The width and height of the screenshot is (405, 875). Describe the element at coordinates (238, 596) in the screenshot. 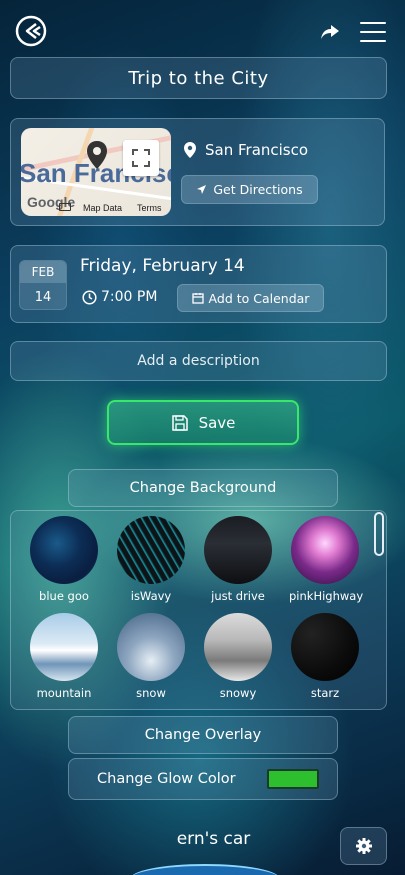

I see `background-label: just drive` at that location.